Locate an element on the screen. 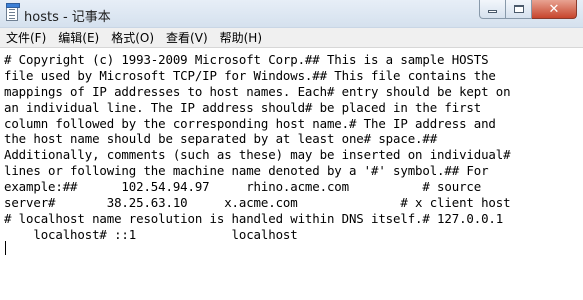 The image size is (583, 300). menu-view: 查看(V) is located at coordinates (187, 38).